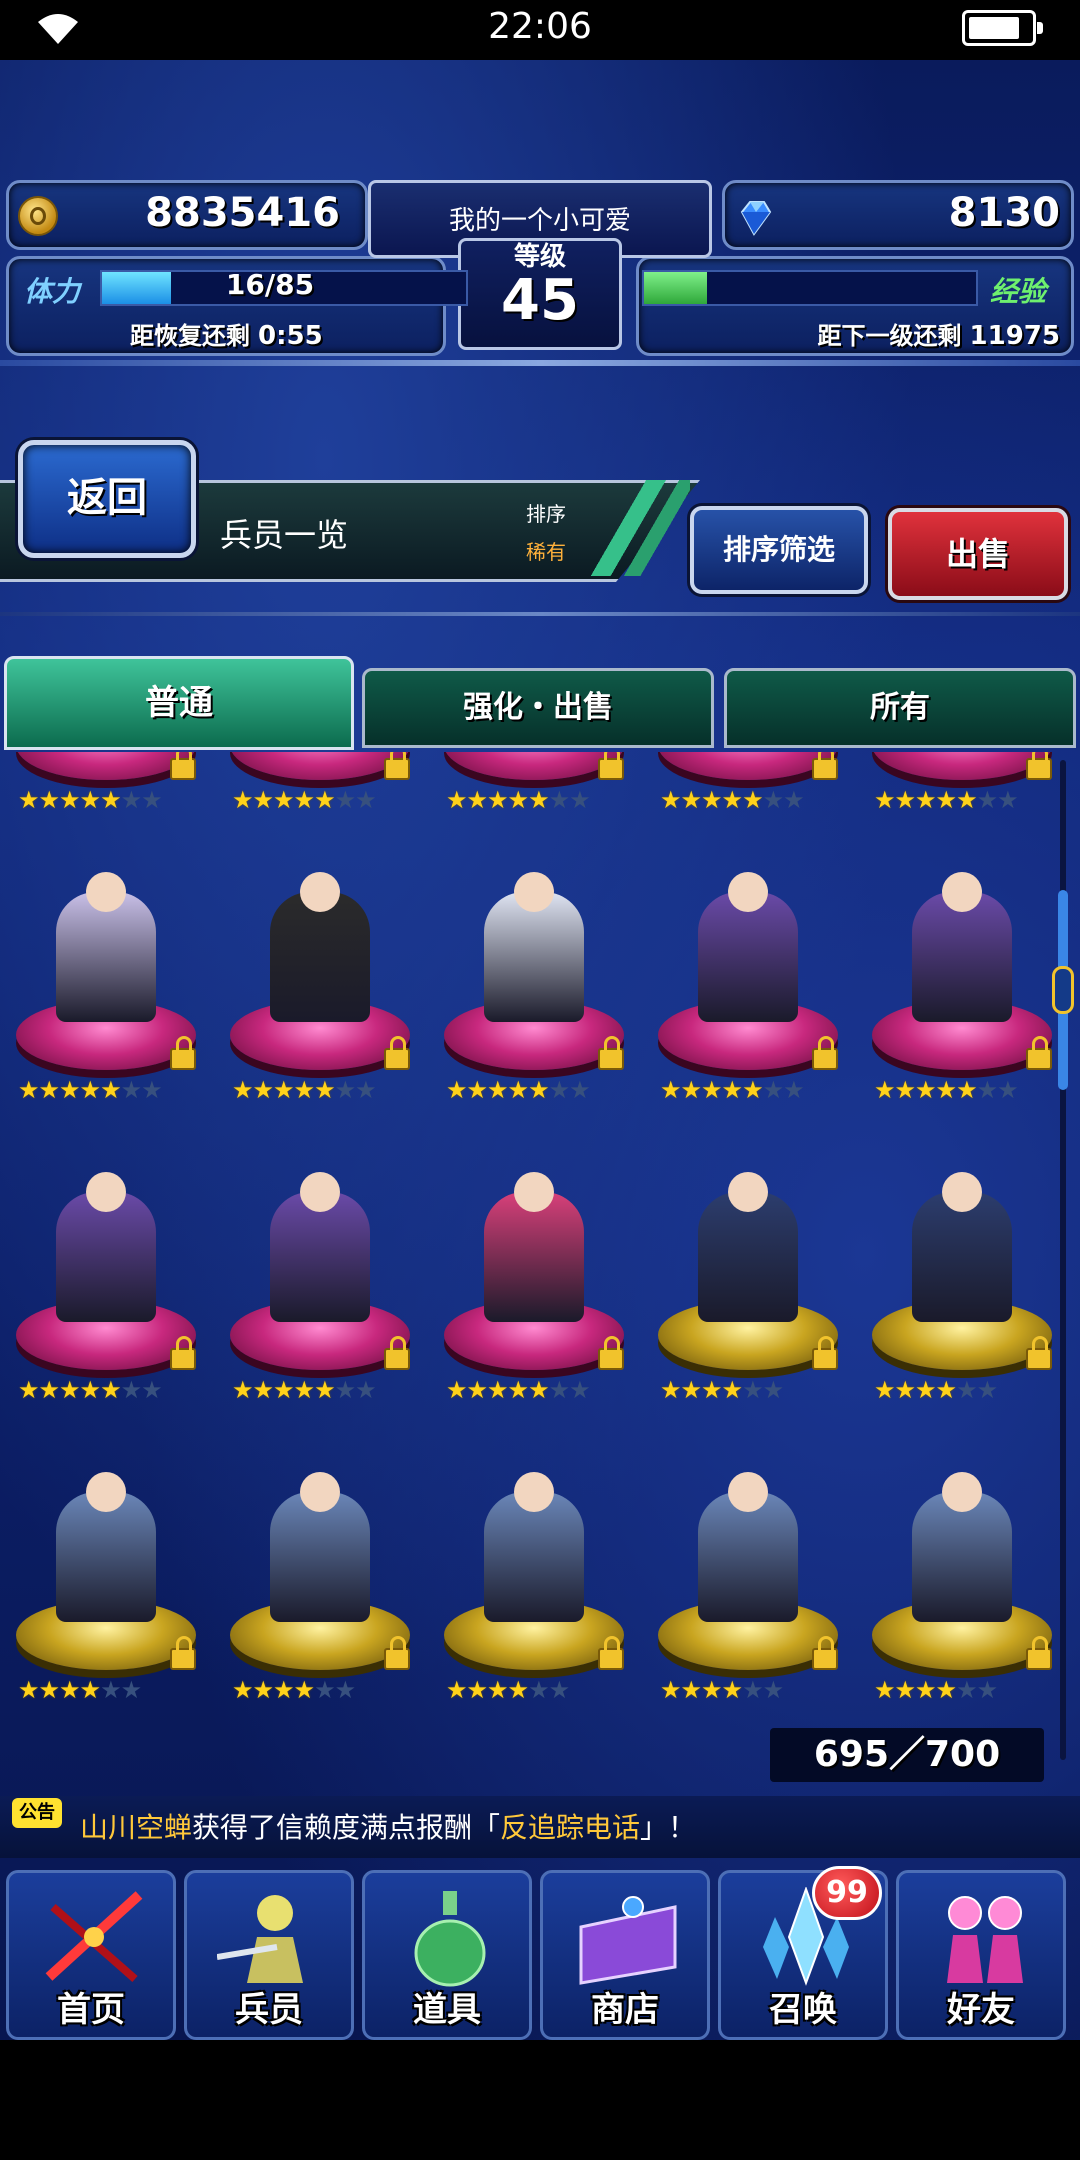  What do you see at coordinates (136, 288) in the screenshot?
I see `stamina-bar-fill` at bounding box center [136, 288].